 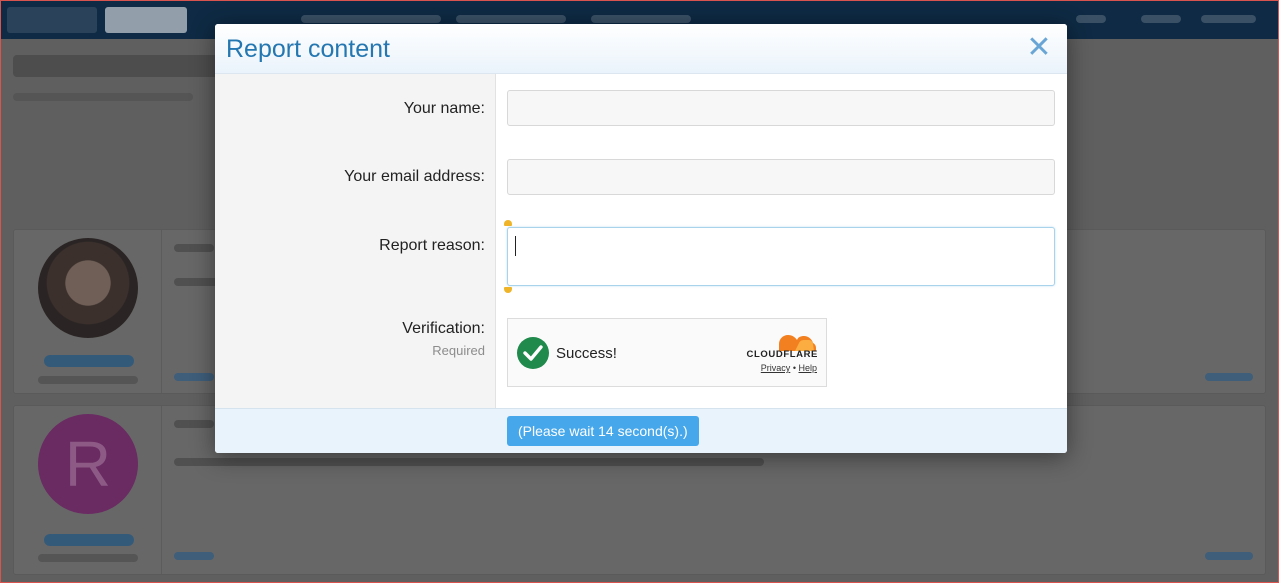 I want to click on captcha-links: Privacy • Help, so click(x=789, y=368).